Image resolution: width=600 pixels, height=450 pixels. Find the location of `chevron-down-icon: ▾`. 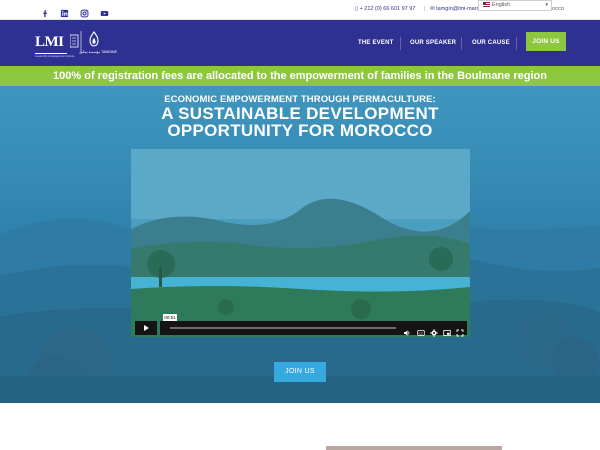

chevron-down-icon: ▾ is located at coordinates (546, 5).